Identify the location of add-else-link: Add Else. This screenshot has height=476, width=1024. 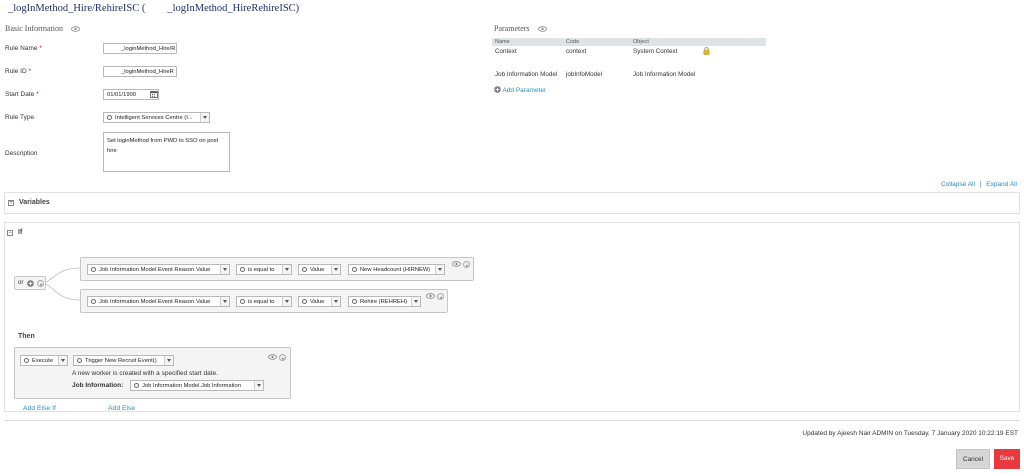
(121, 408).